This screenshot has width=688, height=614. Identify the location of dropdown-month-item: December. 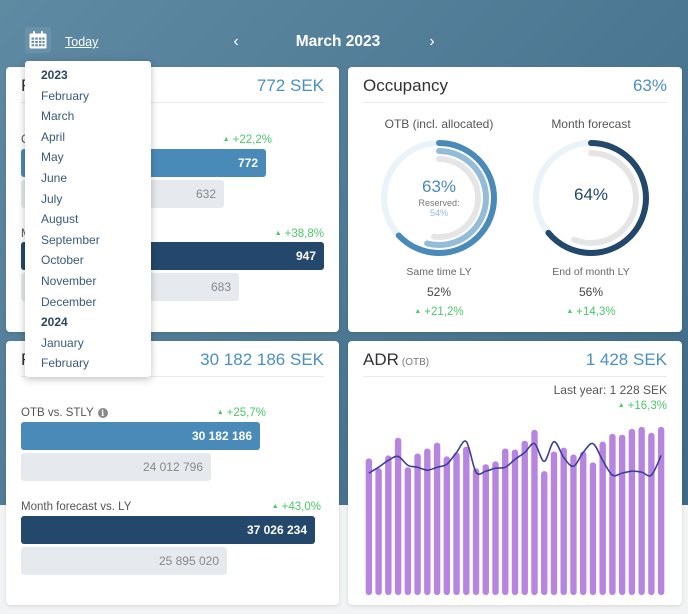
(88, 302).